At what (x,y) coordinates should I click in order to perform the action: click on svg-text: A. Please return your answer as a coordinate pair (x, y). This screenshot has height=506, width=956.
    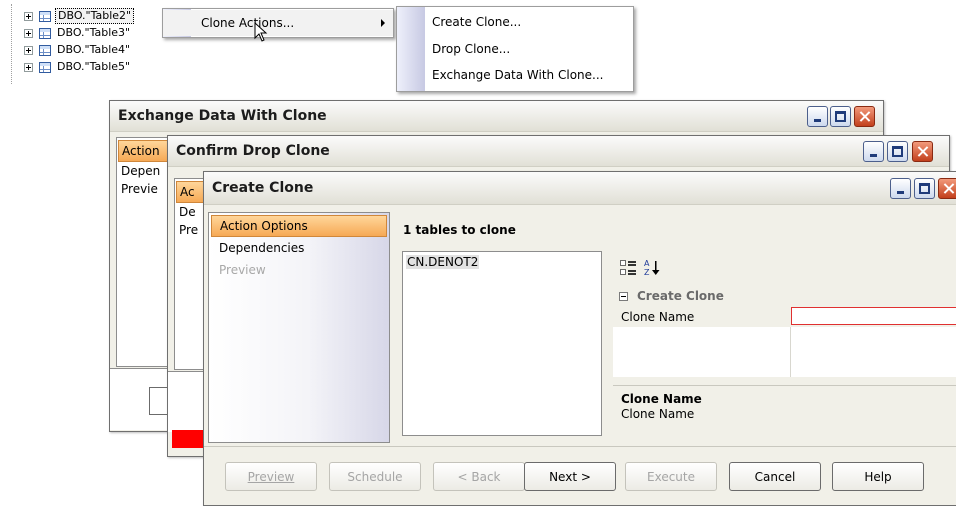
    Looking at the image, I should click on (647, 263).